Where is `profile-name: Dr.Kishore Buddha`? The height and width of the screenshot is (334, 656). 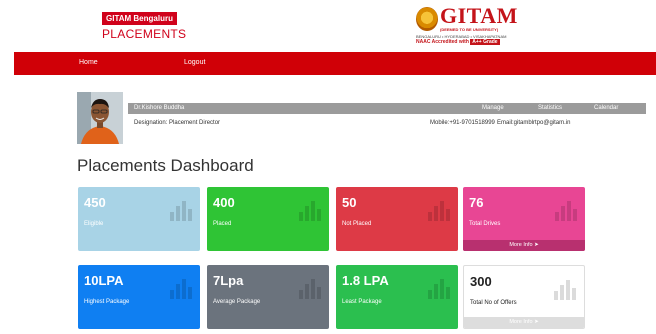 profile-name: Dr.Kishore Buddha is located at coordinates (159, 108).